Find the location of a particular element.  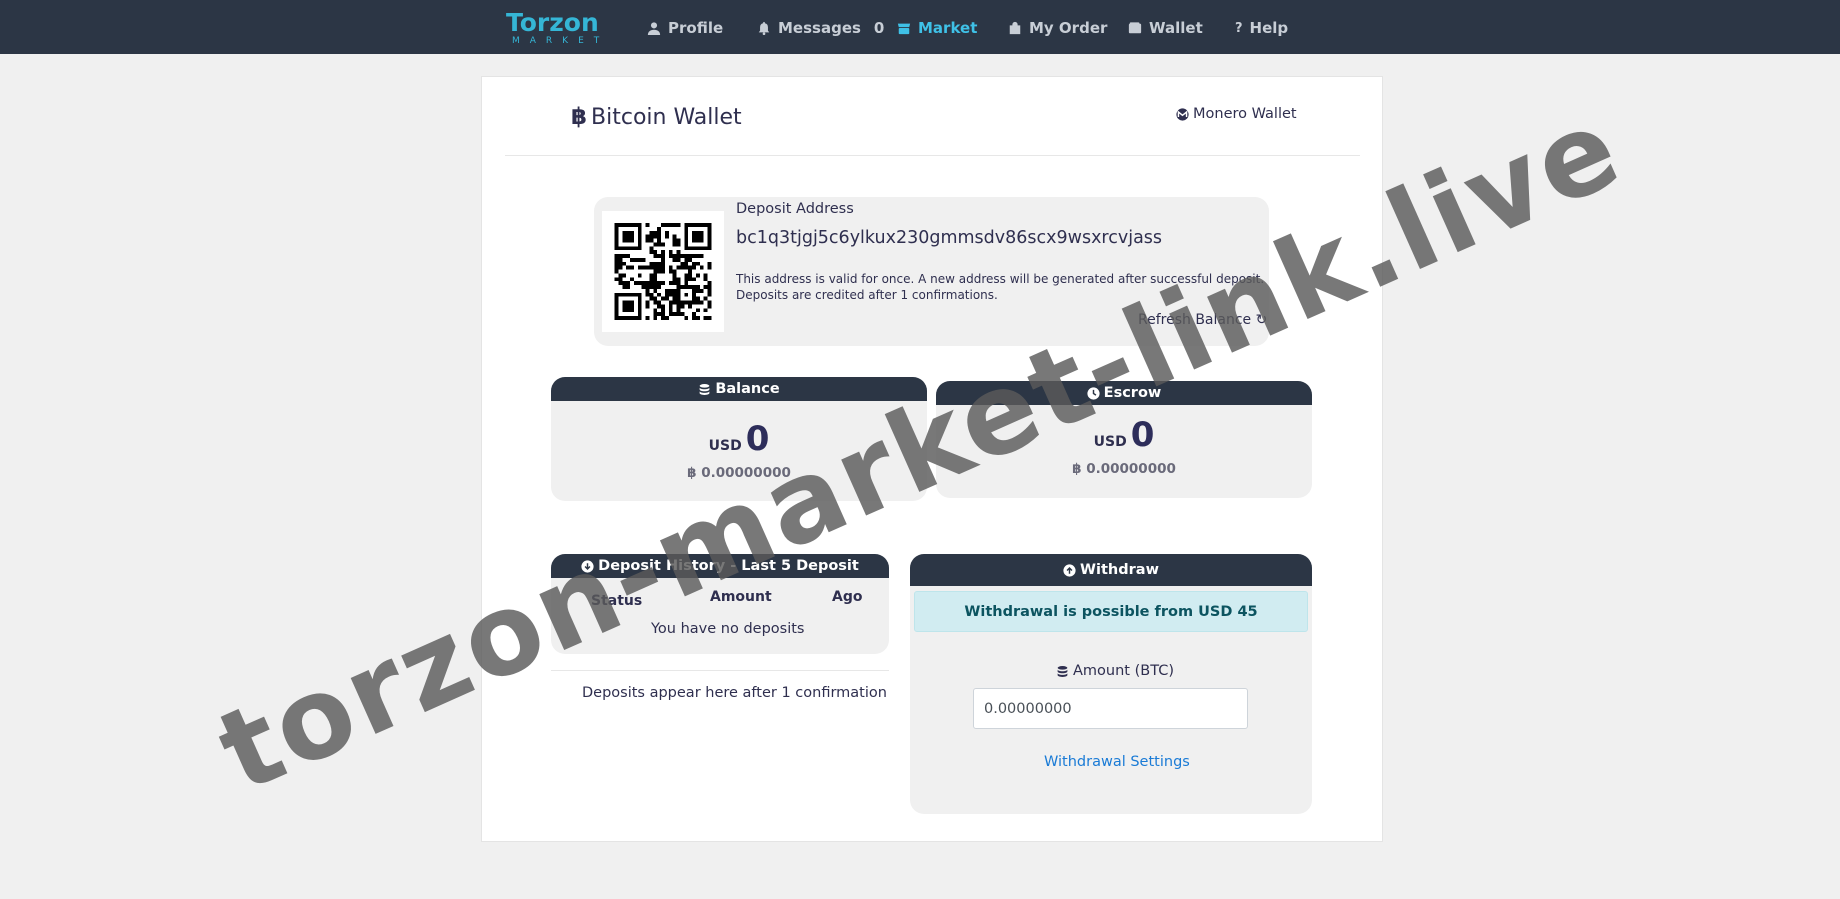

balance-title: Balance is located at coordinates (747, 389).